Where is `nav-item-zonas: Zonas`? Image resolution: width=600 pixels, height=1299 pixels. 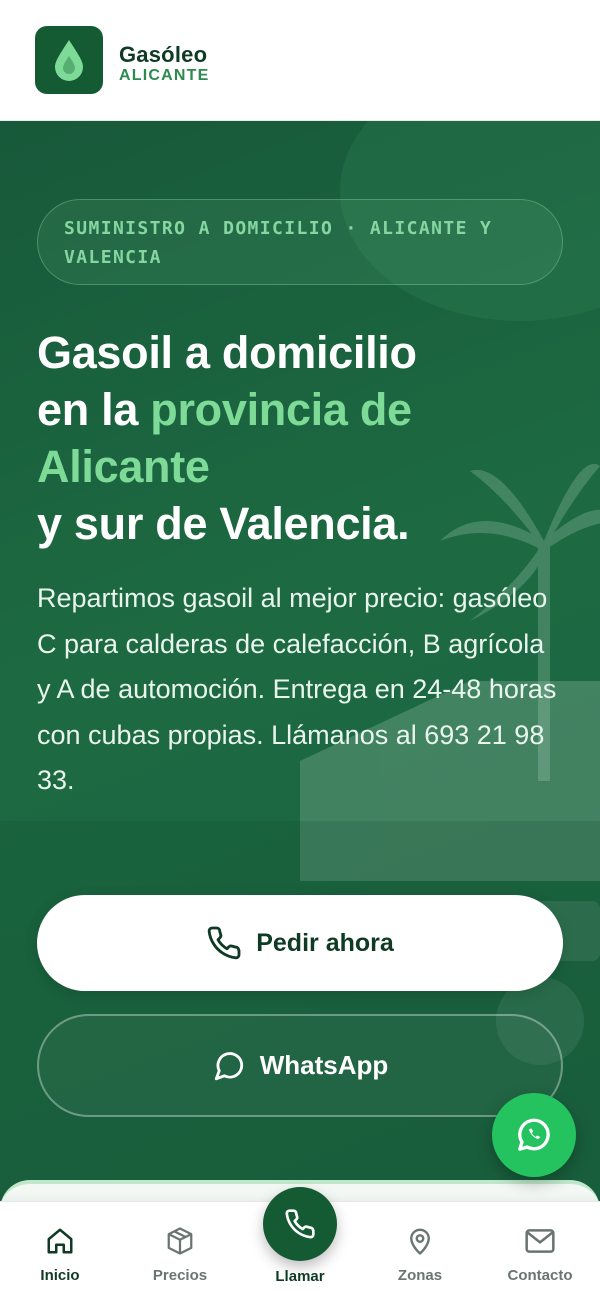 nav-item-zonas: Zonas is located at coordinates (420, 1250).